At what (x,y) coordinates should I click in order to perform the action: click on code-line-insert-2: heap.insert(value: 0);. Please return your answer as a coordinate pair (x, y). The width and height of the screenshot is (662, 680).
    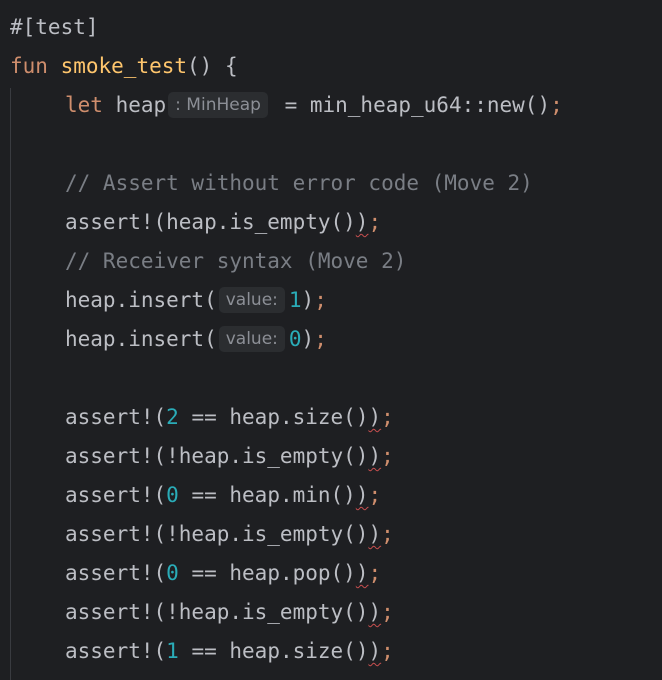
    Looking at the image, I should click on (163, 339).